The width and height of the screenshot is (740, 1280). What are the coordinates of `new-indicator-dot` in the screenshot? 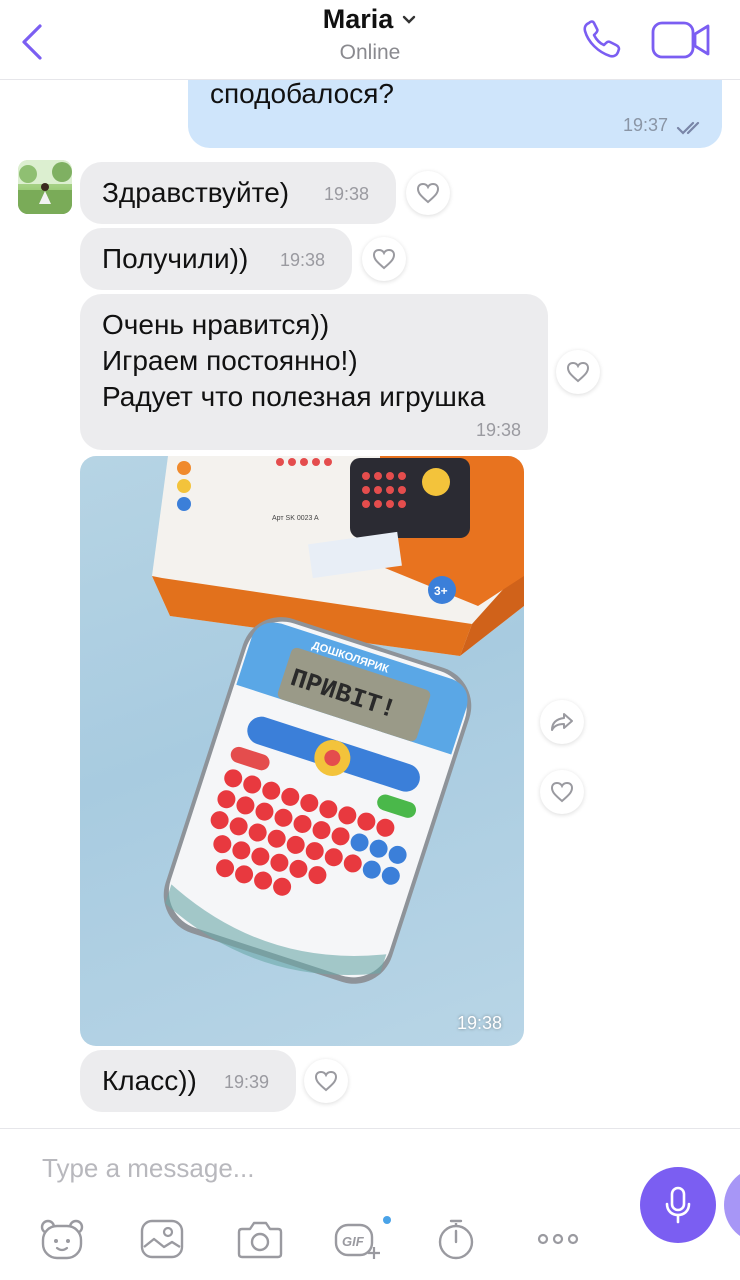 It's located at (387, 1220).